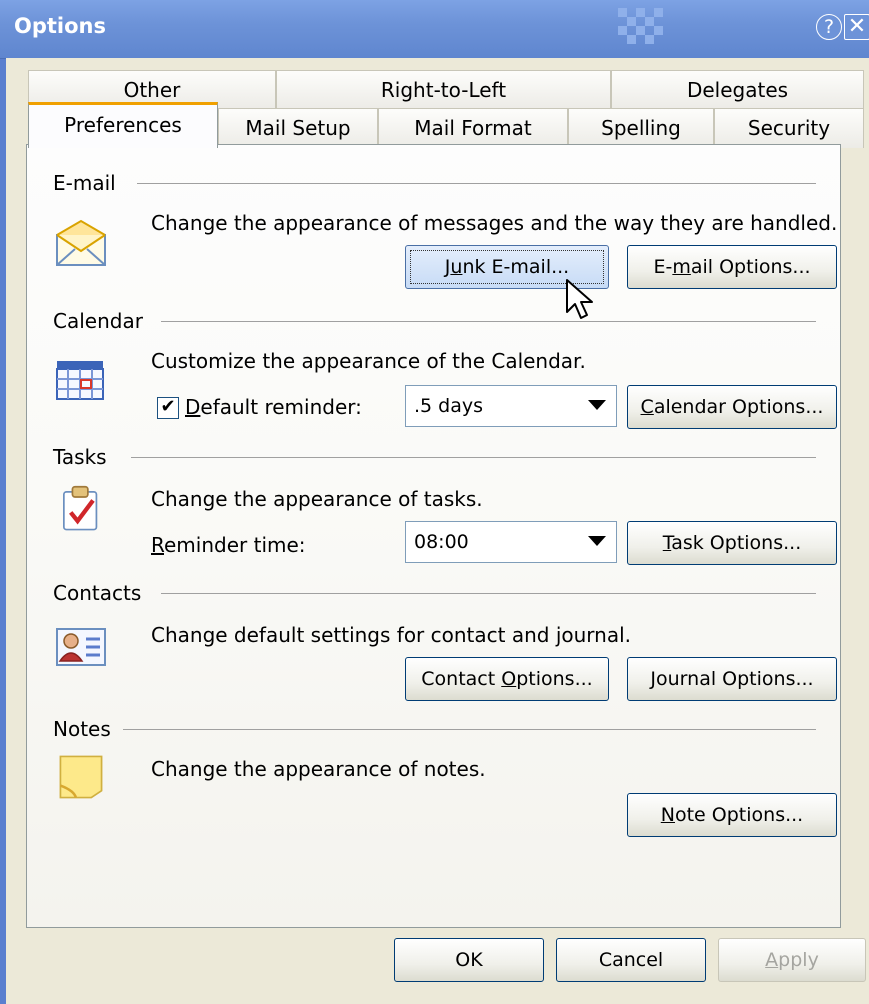  Describe the element at coordinates (476, 183) in the screenshot. I see `email-divider` at that location.